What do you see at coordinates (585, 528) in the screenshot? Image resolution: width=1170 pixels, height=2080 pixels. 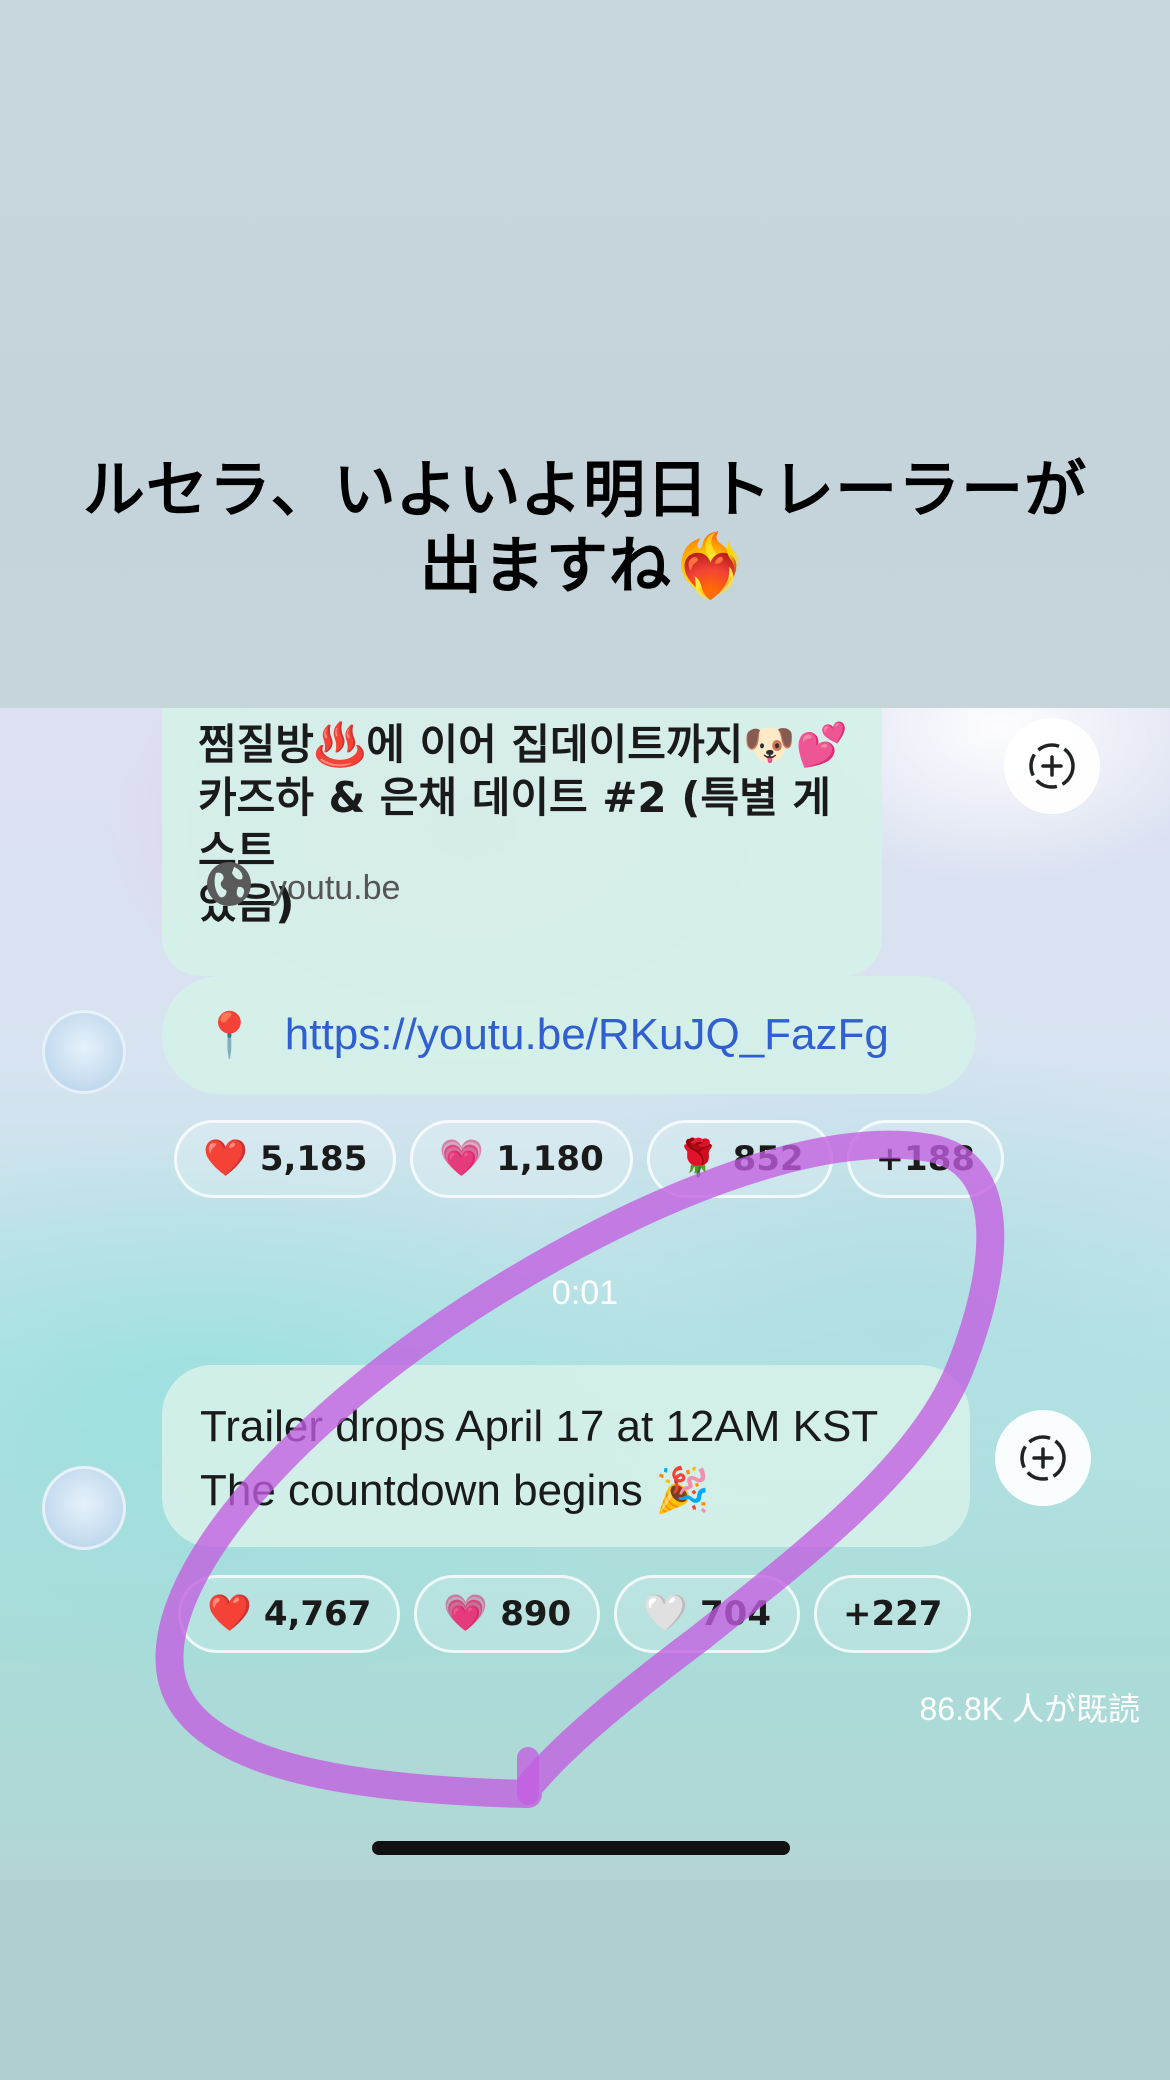 I see `story-headline: ルセラ、いよいよ明日トレーラーが 出ますね❤️‍🔥` at bounding box center [585, 528].